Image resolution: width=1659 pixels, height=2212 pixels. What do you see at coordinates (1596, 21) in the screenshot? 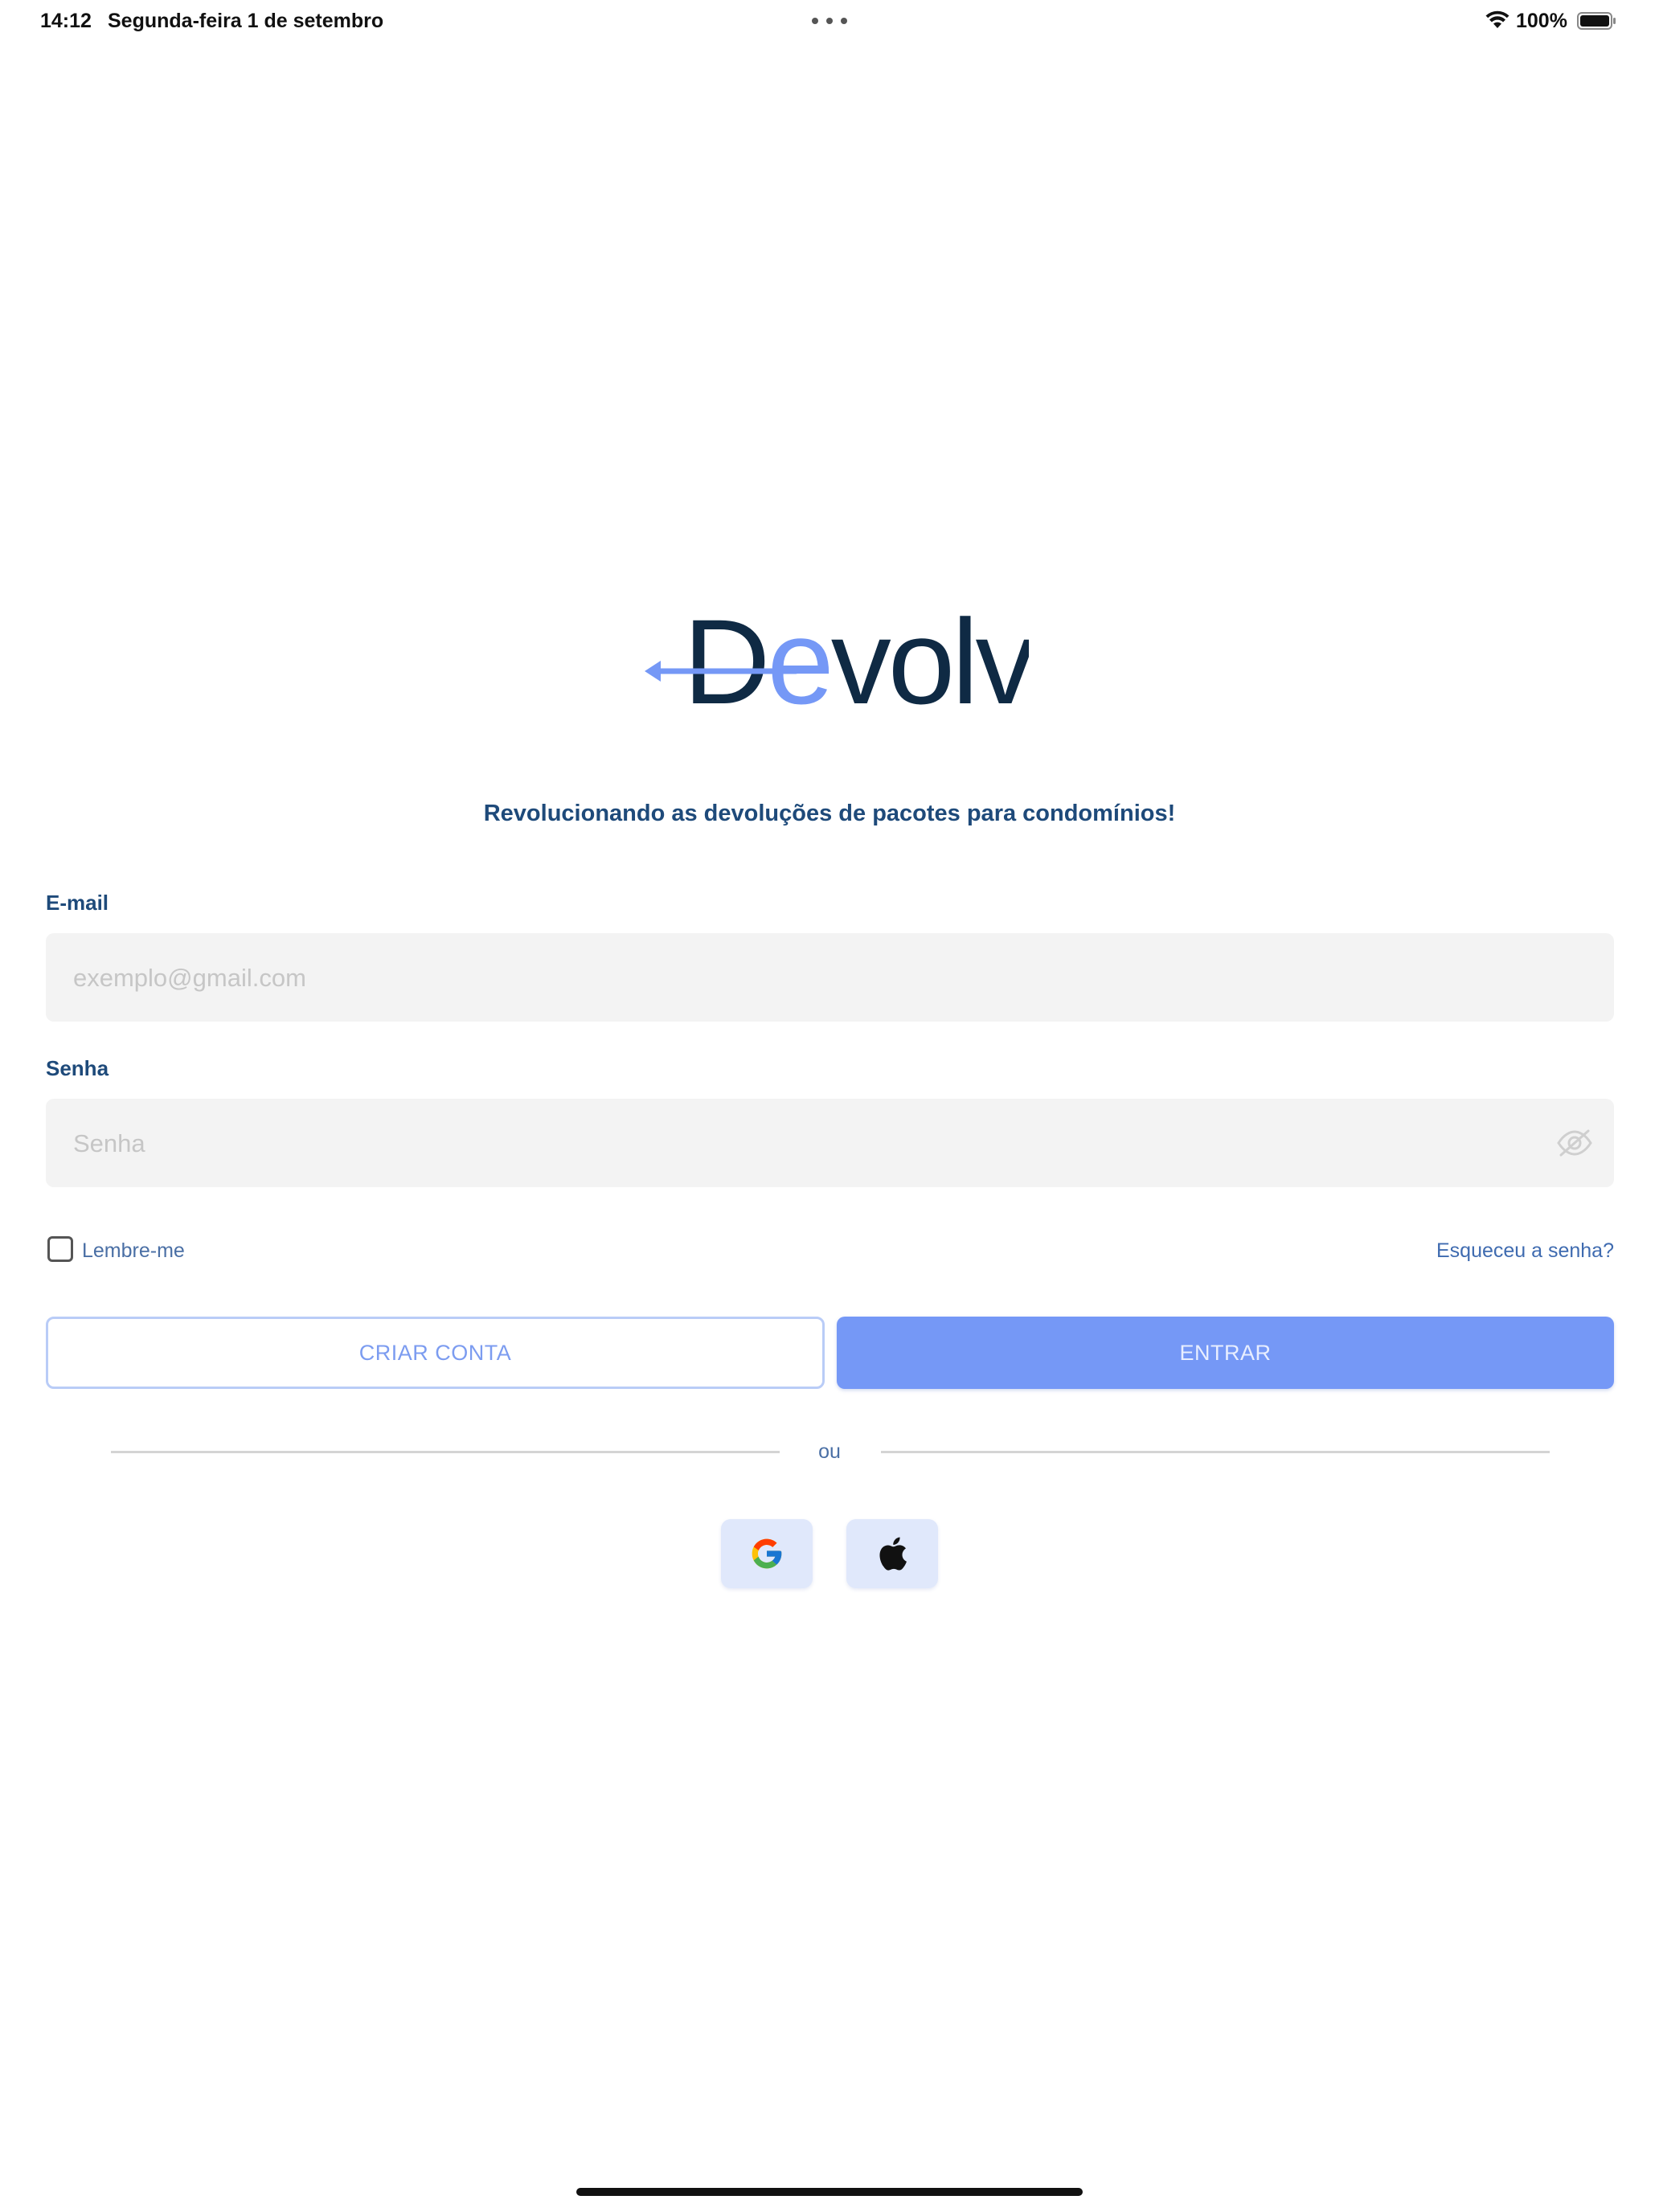
I see `battery-full-icon` at bounding box center [1596, 21].